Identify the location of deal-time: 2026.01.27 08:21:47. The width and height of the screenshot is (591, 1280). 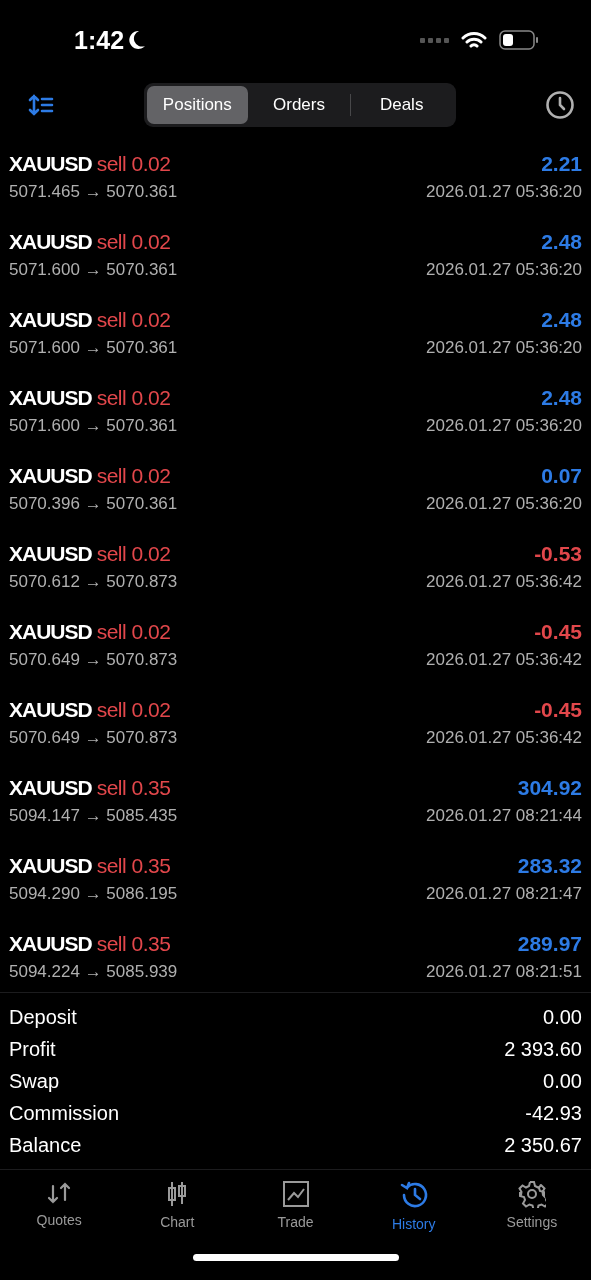
(504, 894).